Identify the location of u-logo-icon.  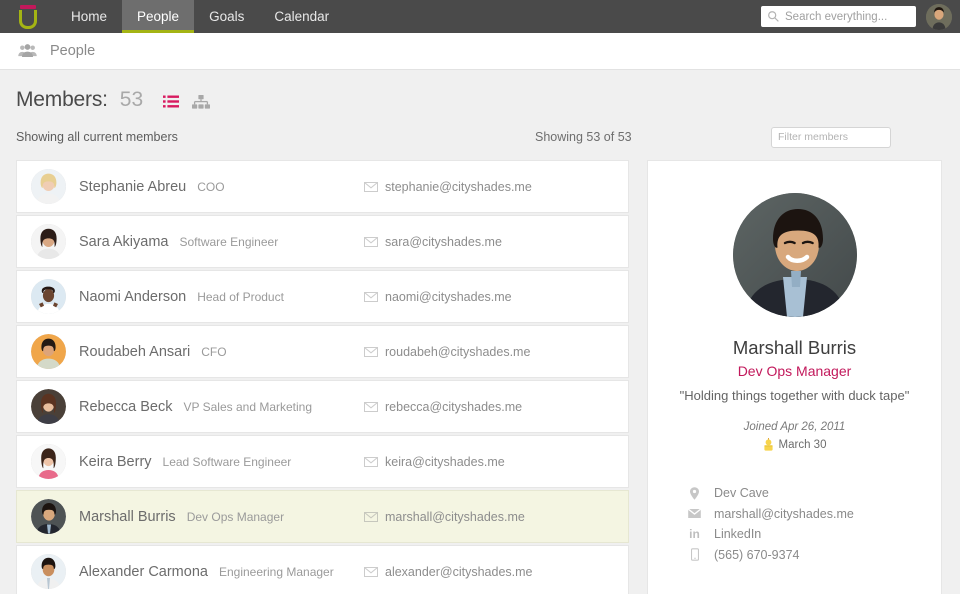
(28, 16).